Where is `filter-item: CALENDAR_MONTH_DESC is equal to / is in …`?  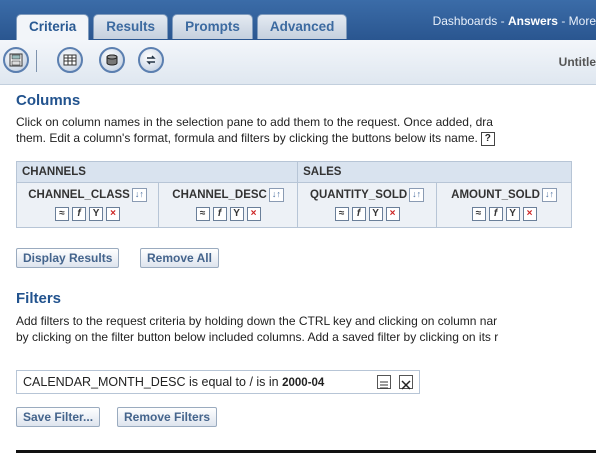
filter-item: CALENDAR_MONTH_DESC is equal to / is in … is located at coordinates (218, 382).